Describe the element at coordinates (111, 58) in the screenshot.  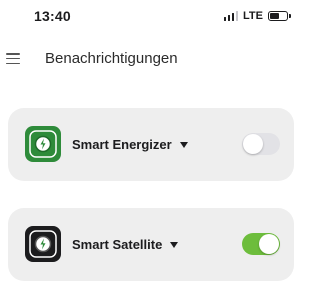
I see `page-title: Benachrichtigungen` at that location.